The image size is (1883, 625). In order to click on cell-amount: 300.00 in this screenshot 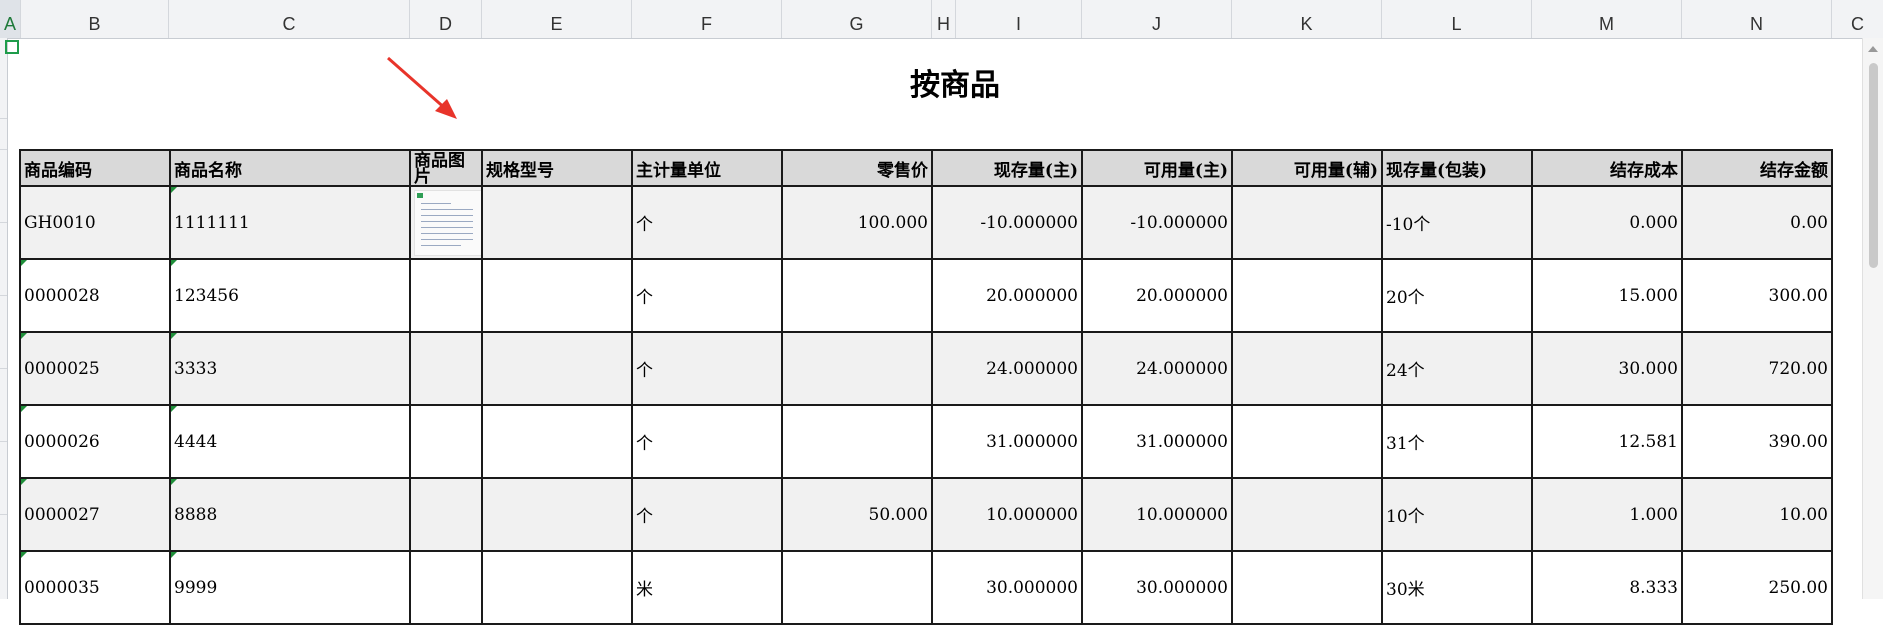, I will do `click(1757, 295)`.